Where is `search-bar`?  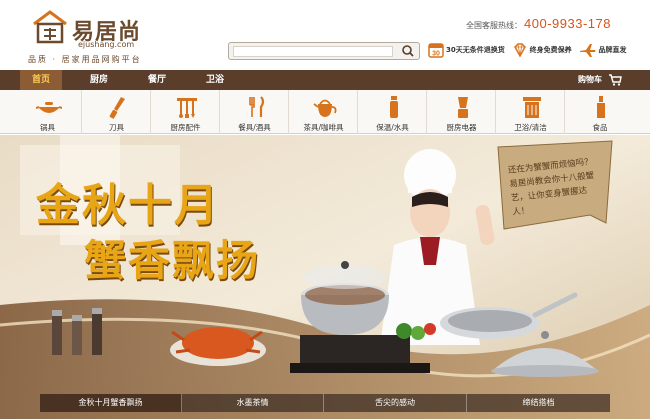
search-bar is located at coordinates (324, 51).